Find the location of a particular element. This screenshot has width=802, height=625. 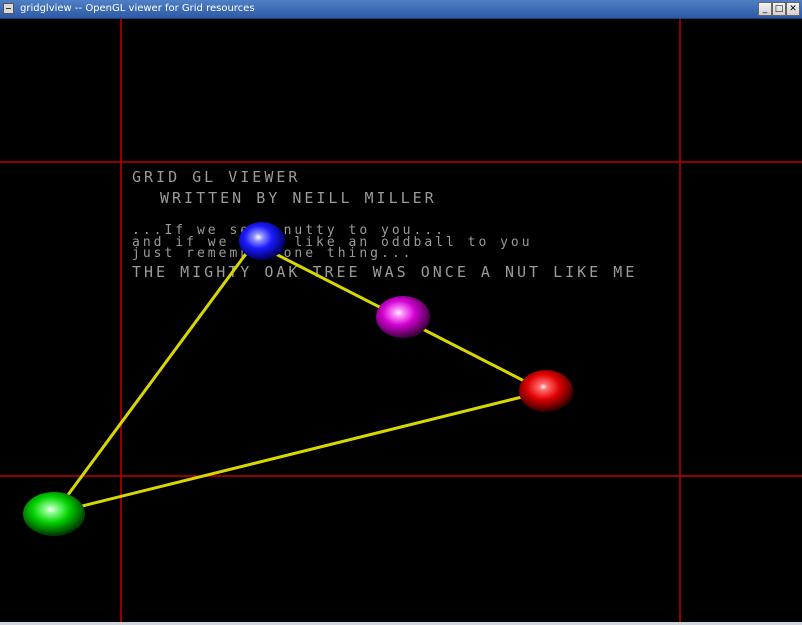

link-blue-green is located at coordinates (155, 377).